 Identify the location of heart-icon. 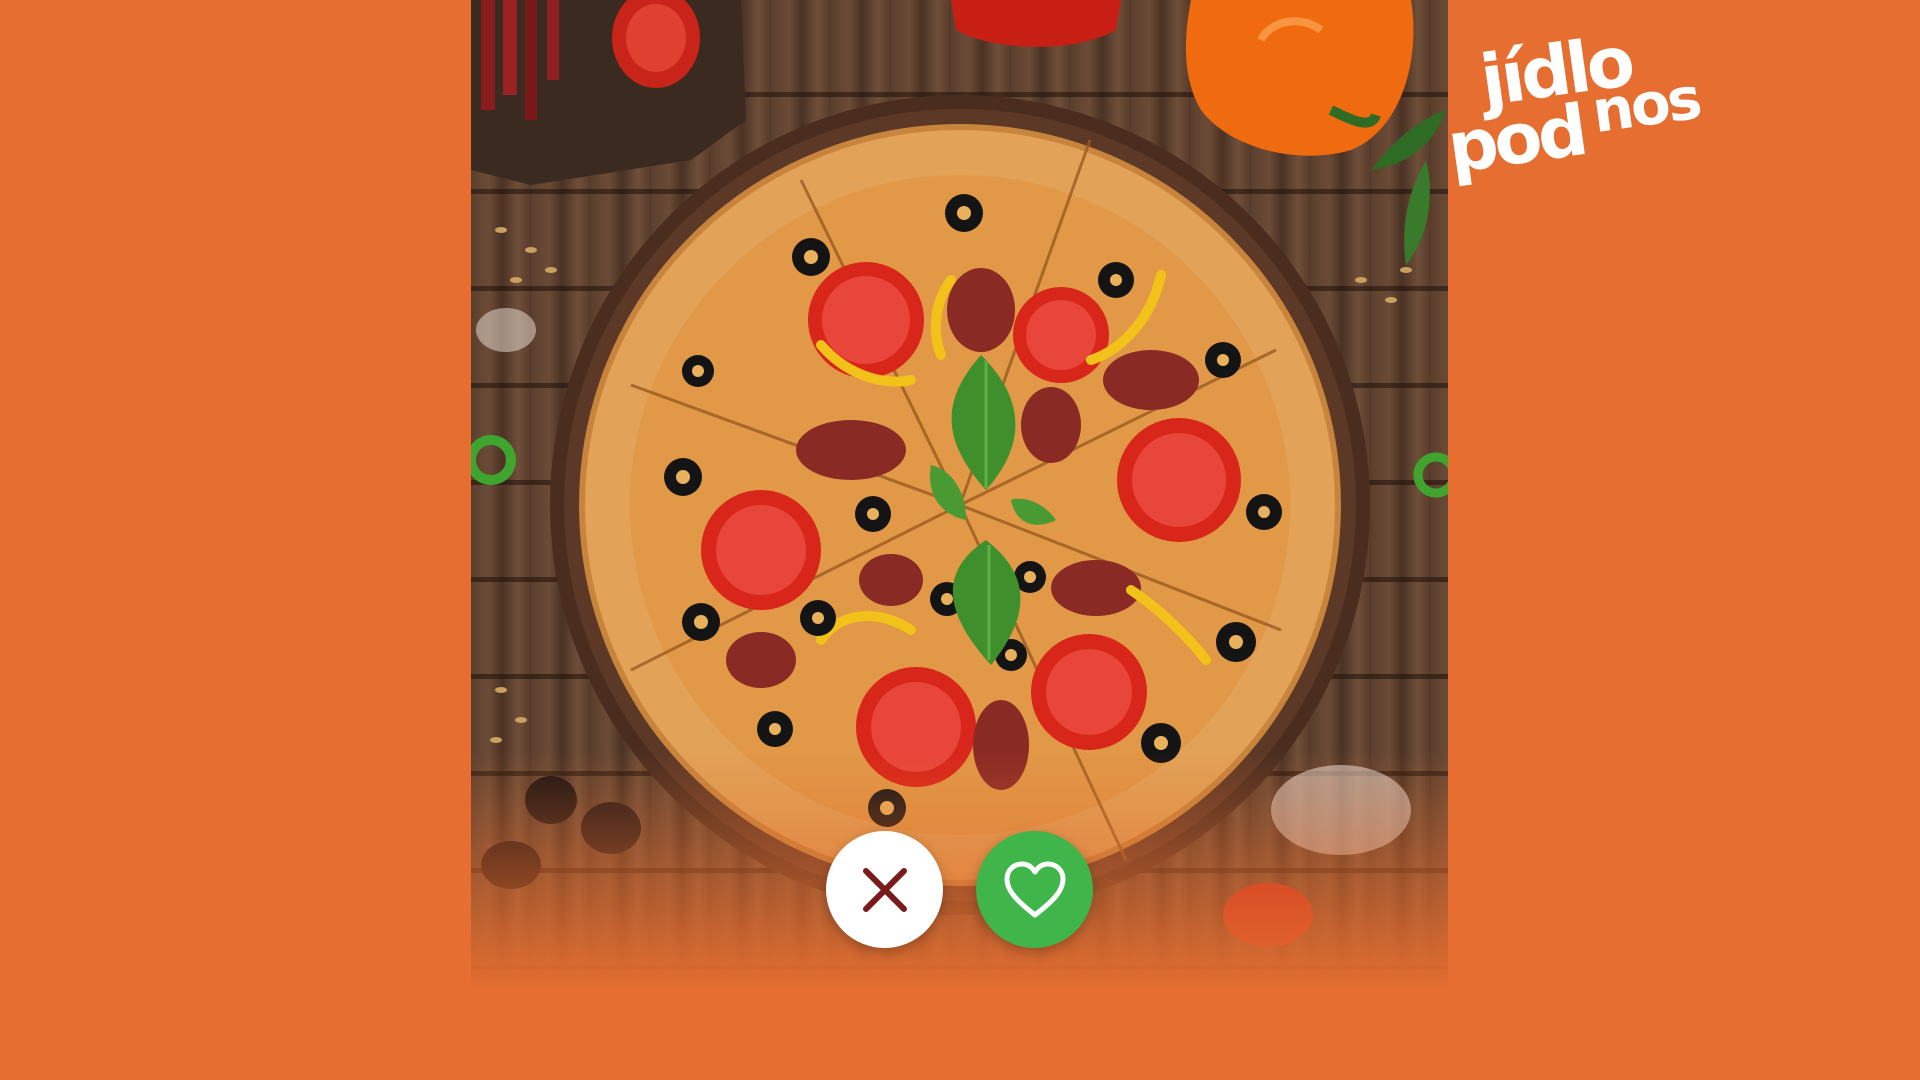
(1034, 889).